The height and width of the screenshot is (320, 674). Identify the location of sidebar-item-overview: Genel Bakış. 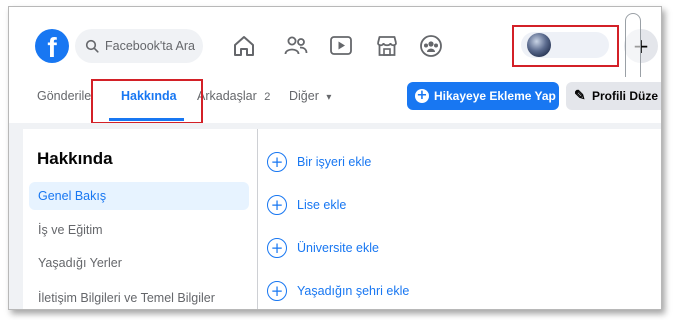
(139, 196).